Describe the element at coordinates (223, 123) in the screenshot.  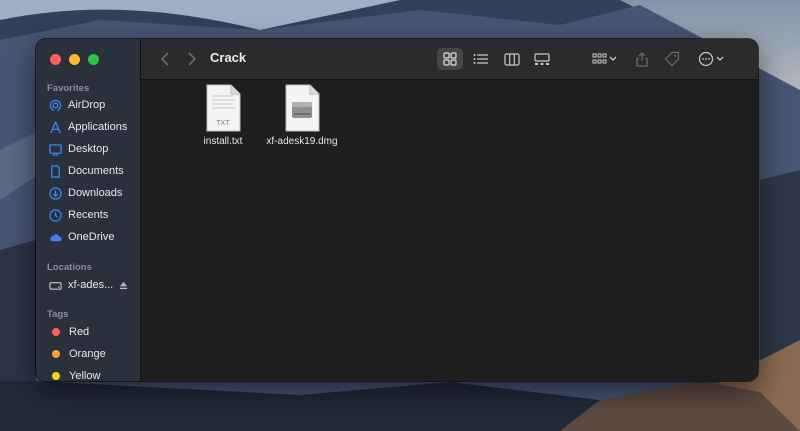
I see `file-type-label: TXT` at that location.